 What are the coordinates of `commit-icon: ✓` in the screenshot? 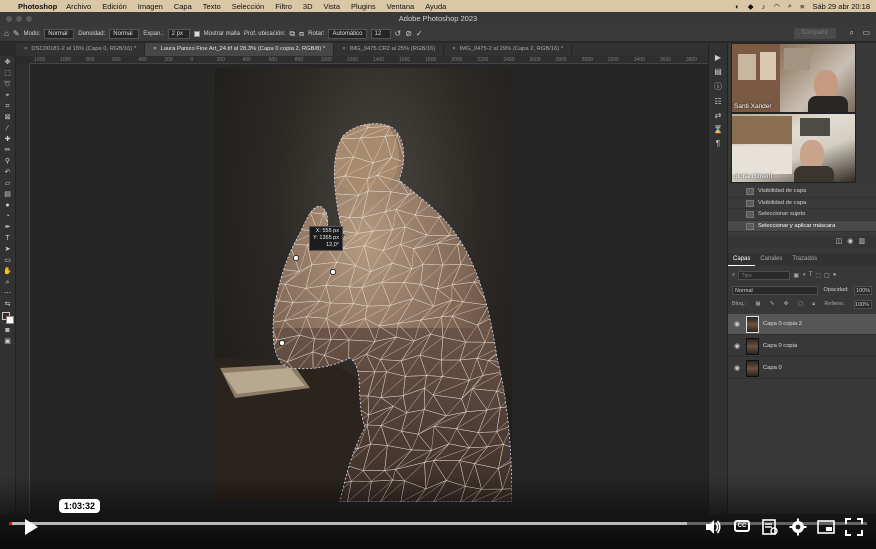 It's located at (419, 33).